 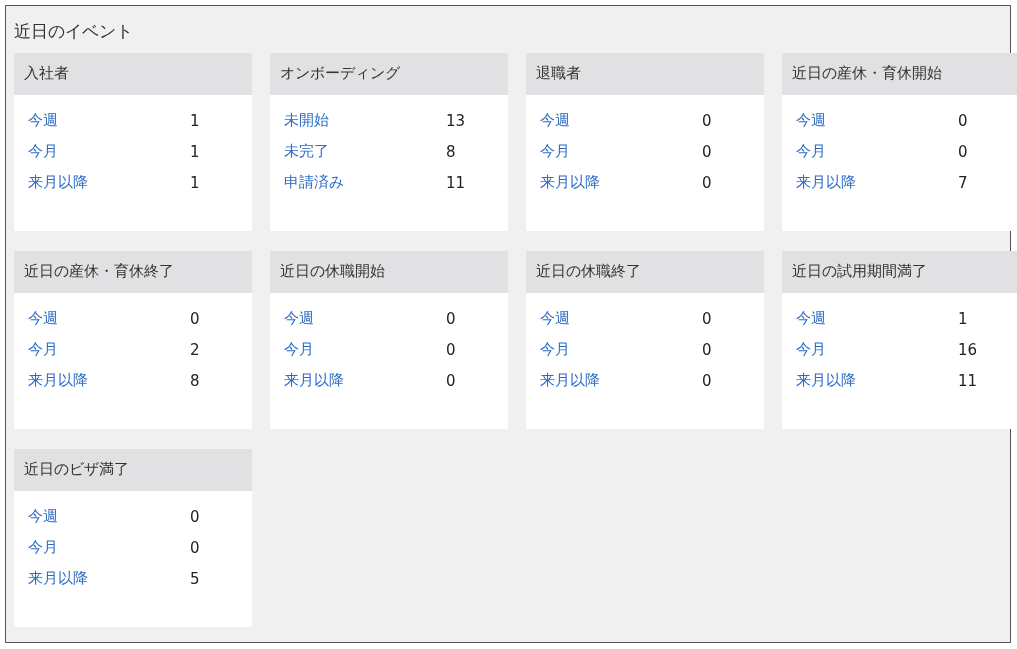 What do you see at coordinates (645, 272) in the screenshot?
I see `card-title: 近日の休職終了` at bounding box center [645, 272].